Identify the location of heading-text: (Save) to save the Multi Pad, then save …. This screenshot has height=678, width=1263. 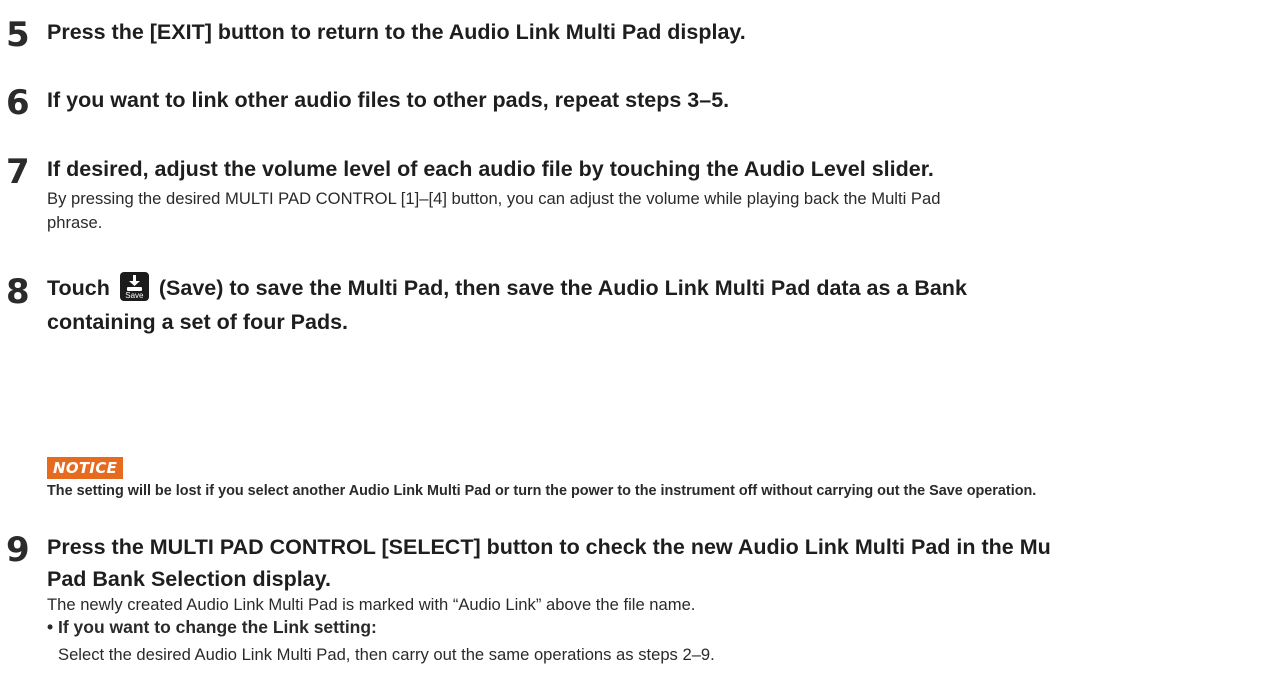
(562, 288).